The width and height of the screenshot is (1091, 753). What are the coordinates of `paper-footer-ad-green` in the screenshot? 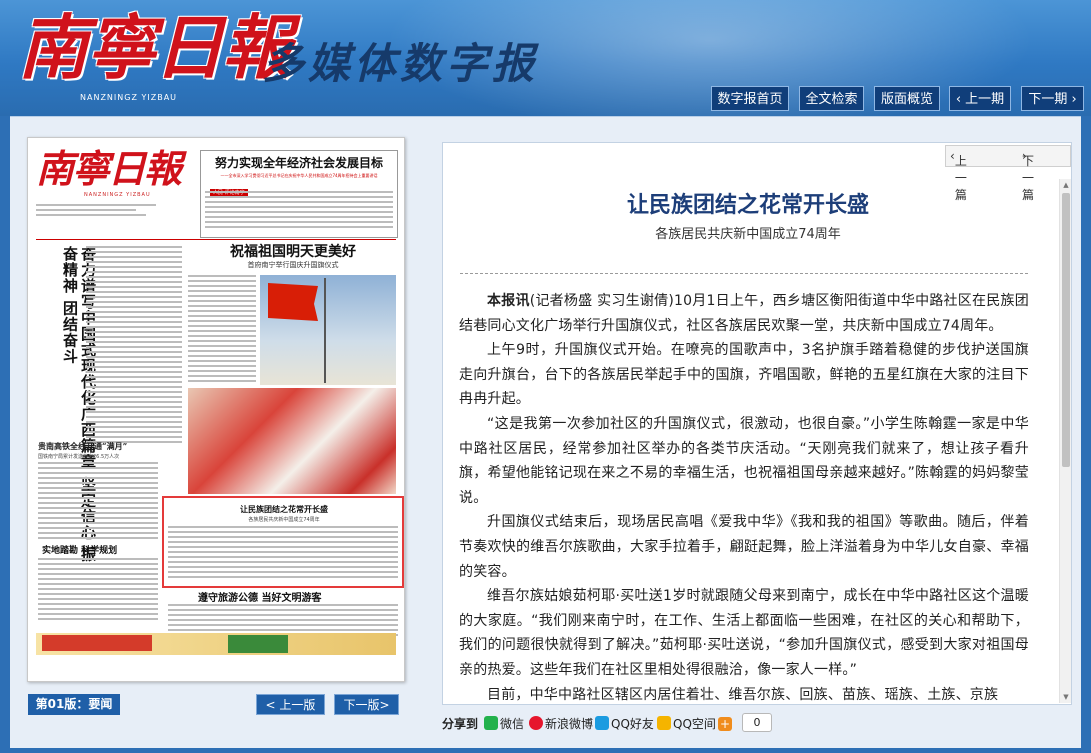 It's located at (258, 644).